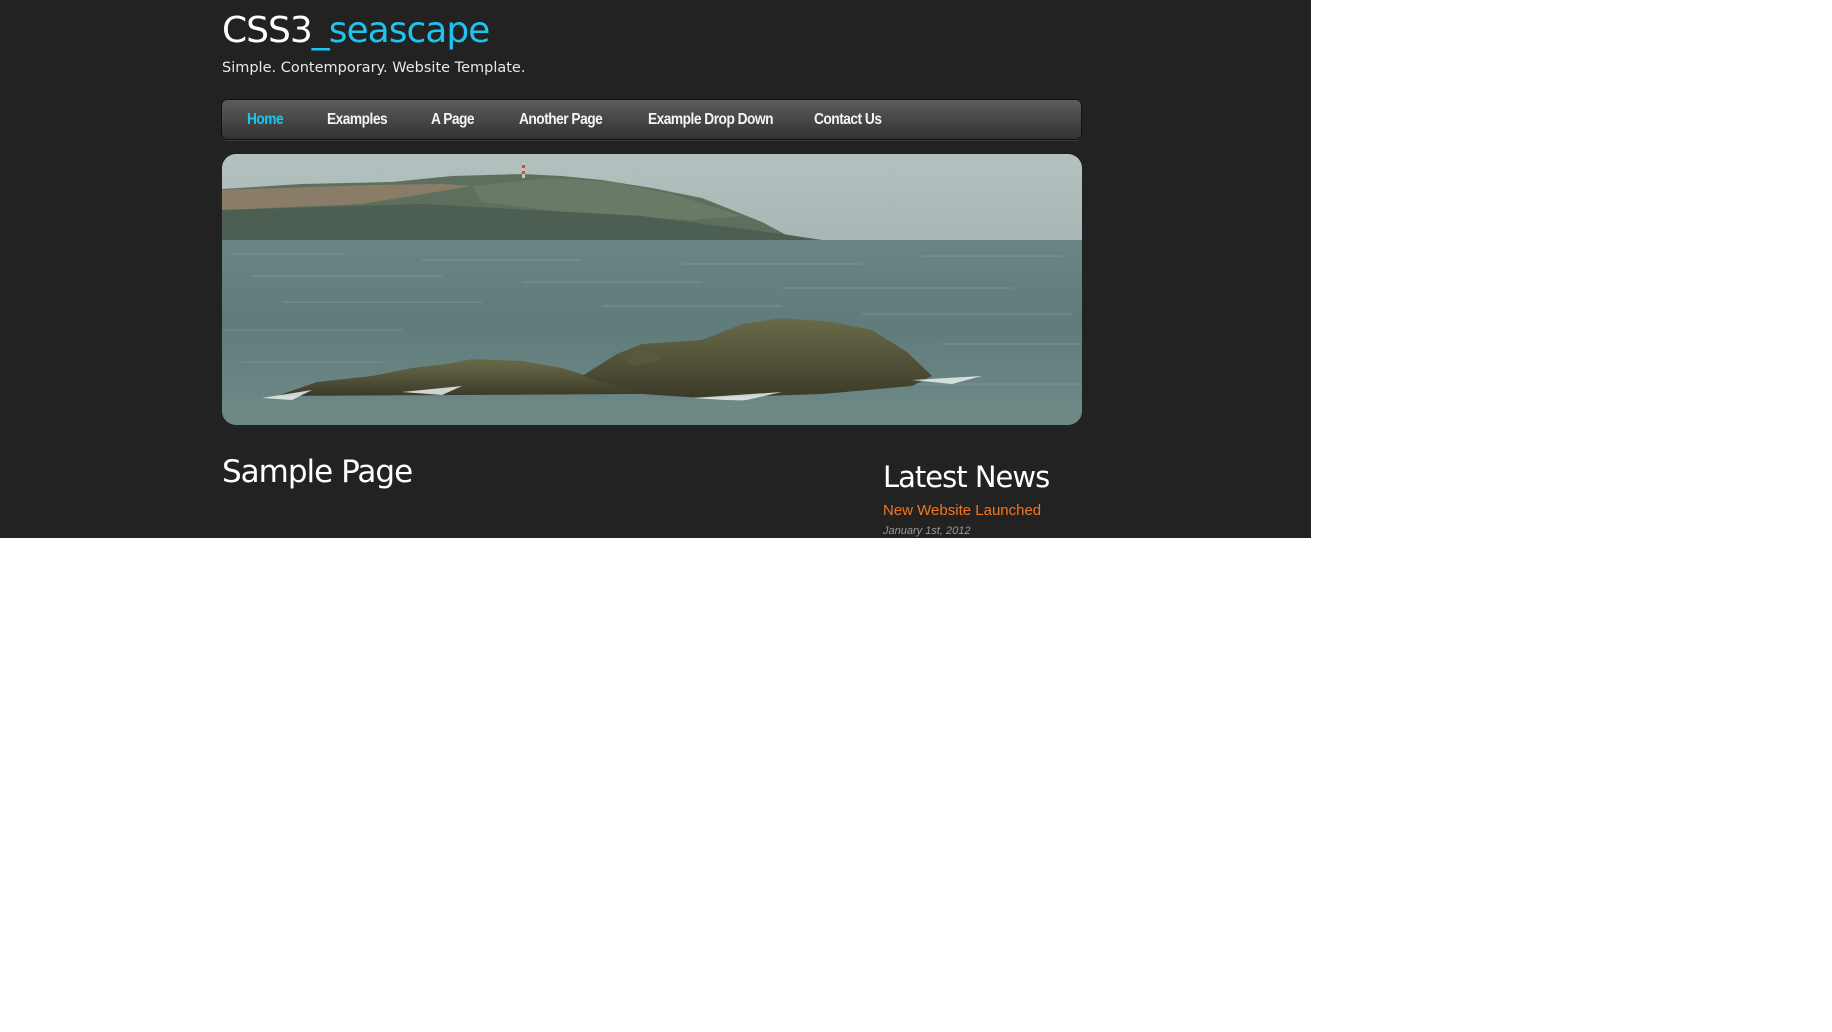  I want to click on news-item-link: New Website Launched, so click(962, 511).